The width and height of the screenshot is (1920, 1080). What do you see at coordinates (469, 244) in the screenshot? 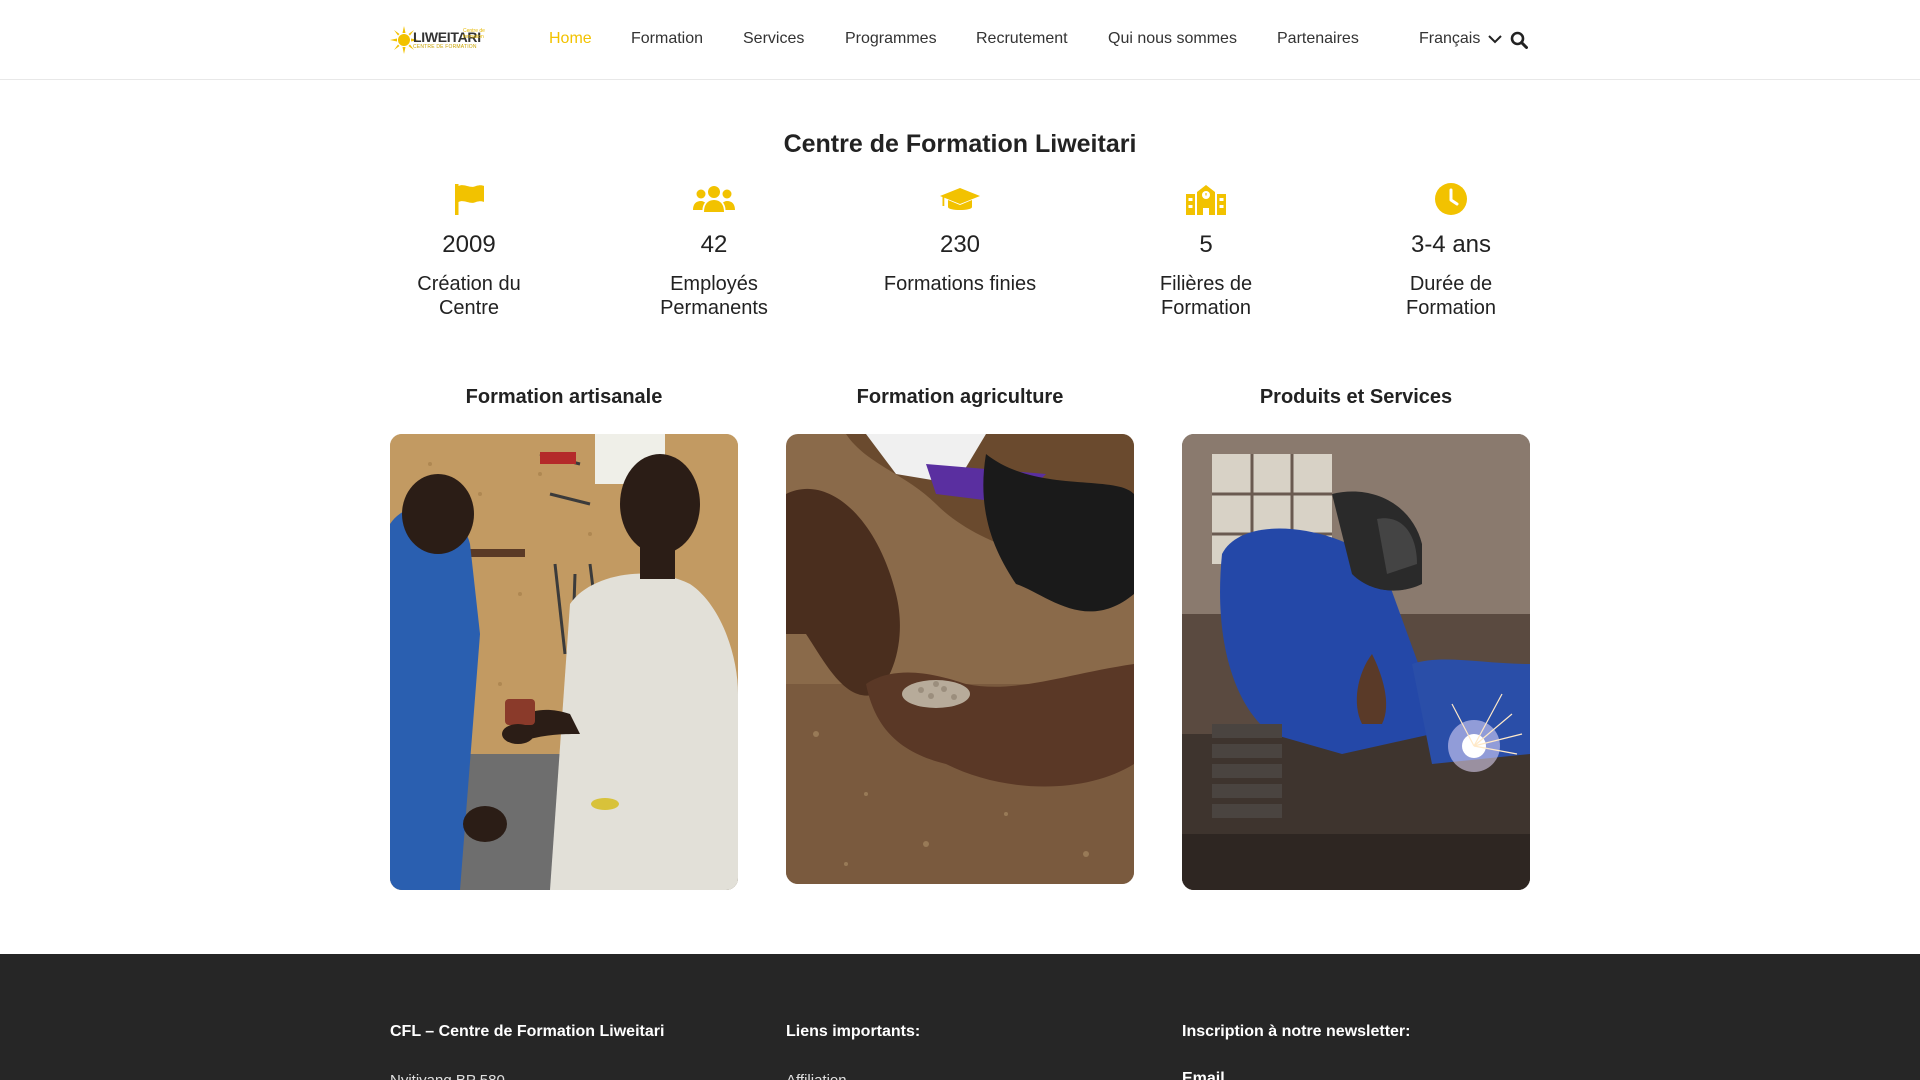
I see `stat-value: 2009` at bounding box center [469, 244].